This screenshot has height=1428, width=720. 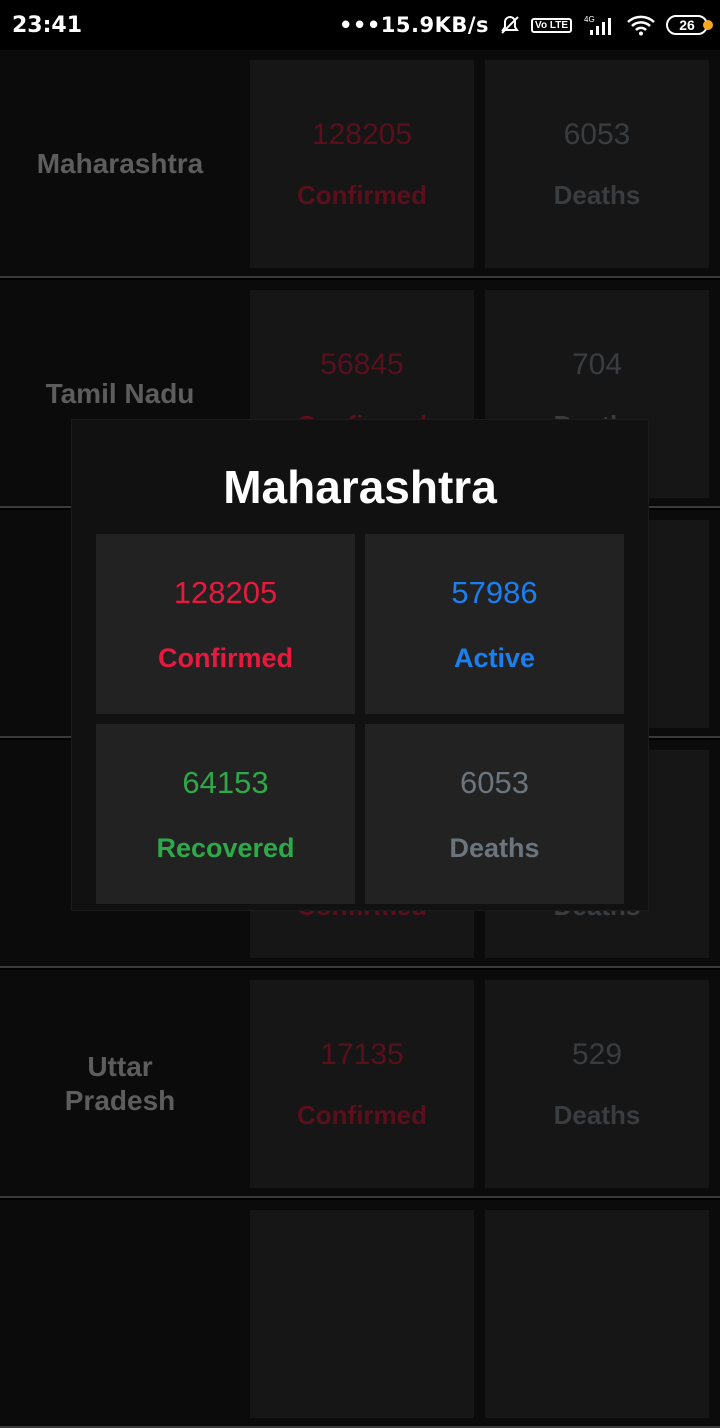 I want to click on active-stat-label: Active, so click(x=494, y=657).